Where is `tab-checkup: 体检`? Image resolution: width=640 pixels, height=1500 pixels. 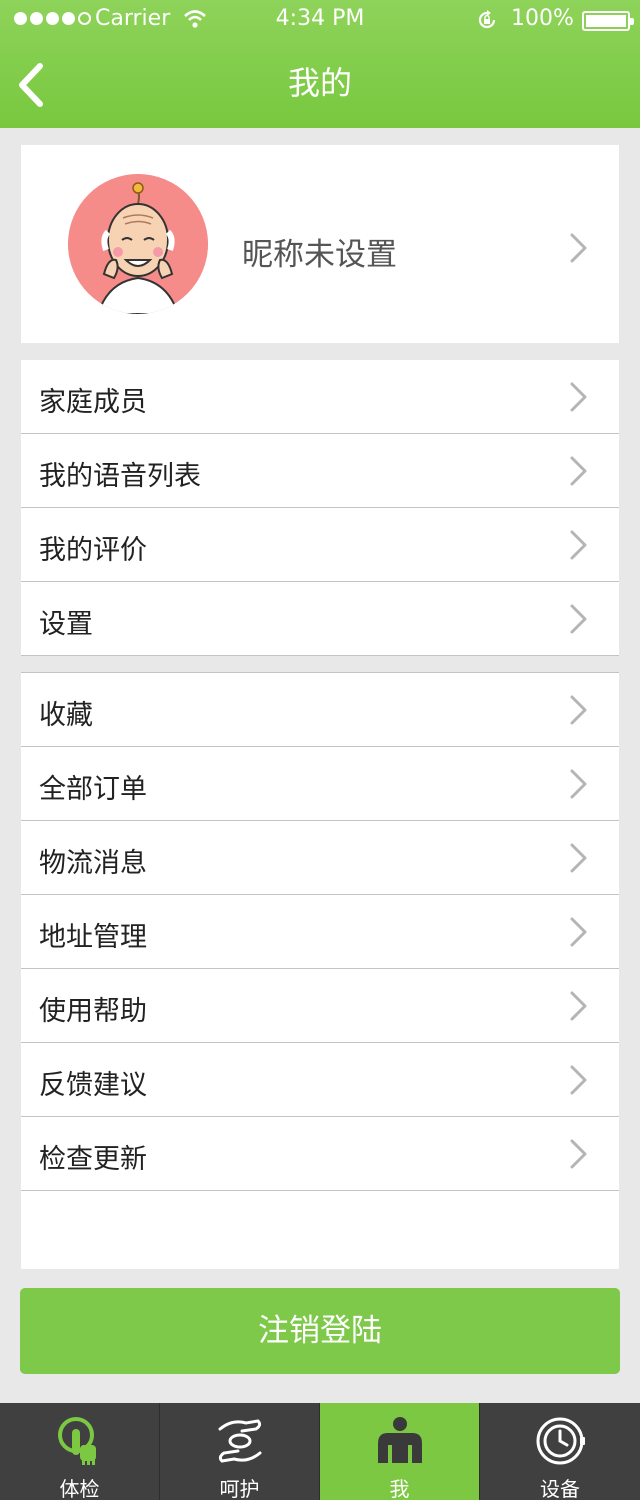 tab-checkup: 体检 is located at coordinates (80, 1451).